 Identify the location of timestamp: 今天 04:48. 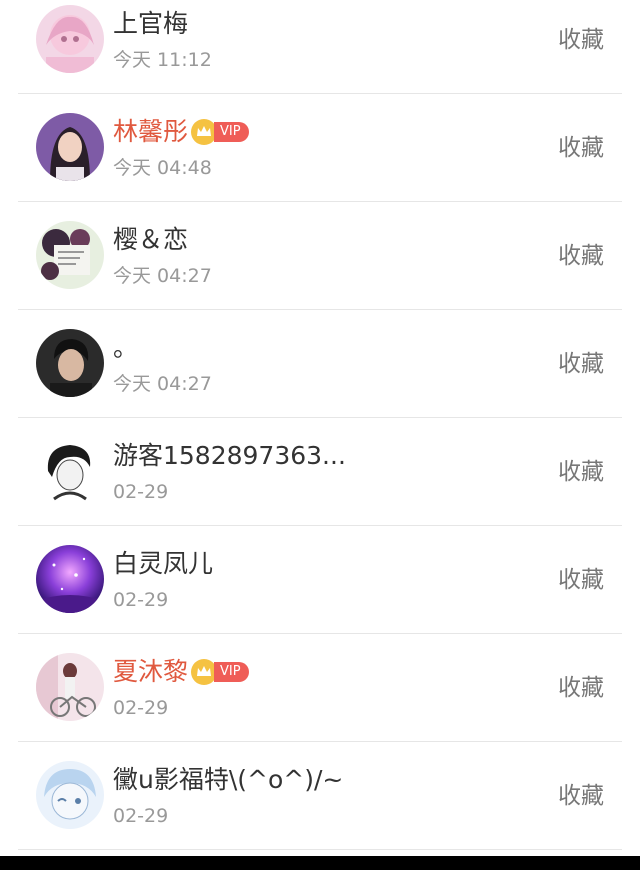
(162, 168).